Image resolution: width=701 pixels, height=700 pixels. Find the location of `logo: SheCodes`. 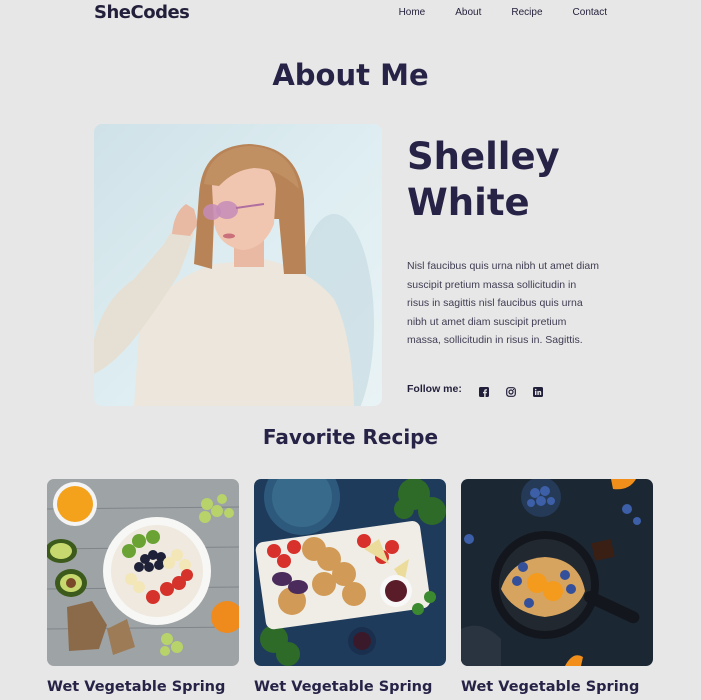

logo: SheCodes is located at coordinates (142, 12).